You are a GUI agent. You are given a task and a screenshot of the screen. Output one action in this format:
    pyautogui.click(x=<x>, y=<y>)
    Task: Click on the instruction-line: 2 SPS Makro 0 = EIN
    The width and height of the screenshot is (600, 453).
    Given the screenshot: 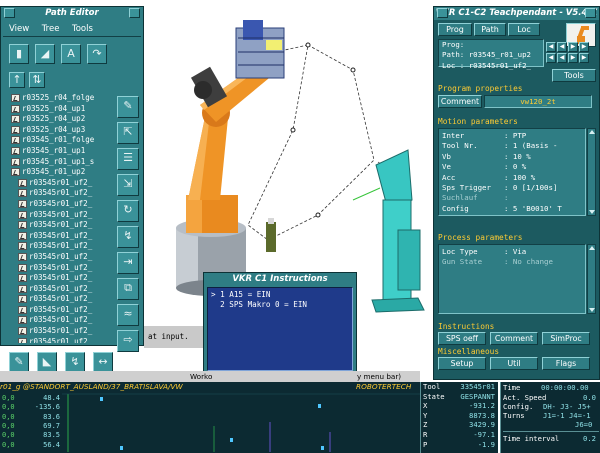 What is the action you would take?
    pyautogui.click(x=280, y=305)
    